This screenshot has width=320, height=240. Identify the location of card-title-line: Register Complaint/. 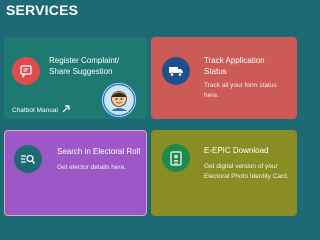
(84, 60).